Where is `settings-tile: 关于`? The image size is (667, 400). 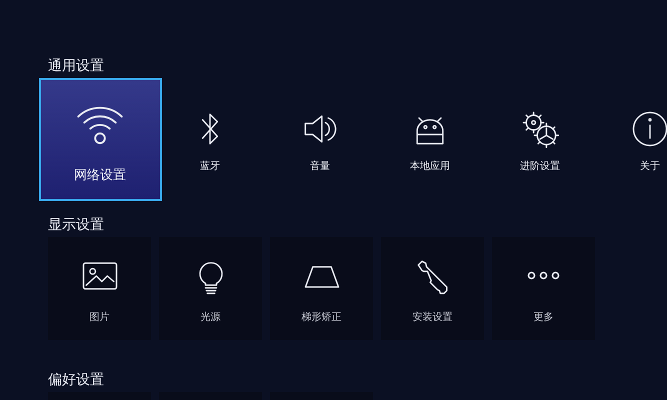
settings-tile: 关于 is located at coordinates (634, 139).